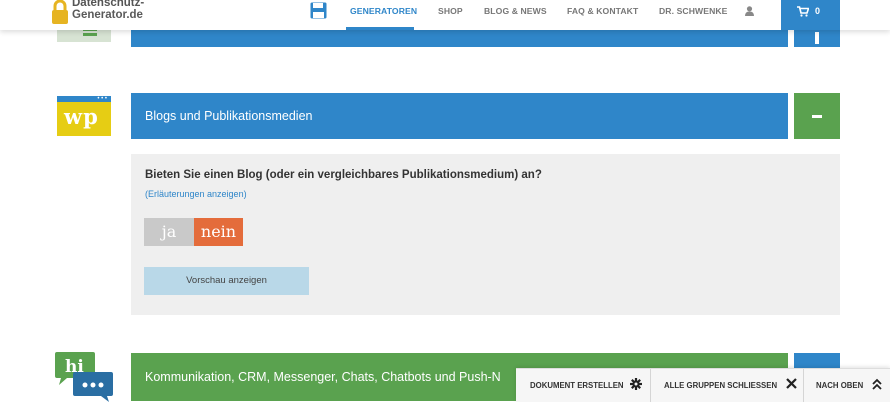 The image size is (890, 402). Describe the element at coordinates (84, 116) in the screenshot. I see `wordpress-icon: • • • wp` at that location.